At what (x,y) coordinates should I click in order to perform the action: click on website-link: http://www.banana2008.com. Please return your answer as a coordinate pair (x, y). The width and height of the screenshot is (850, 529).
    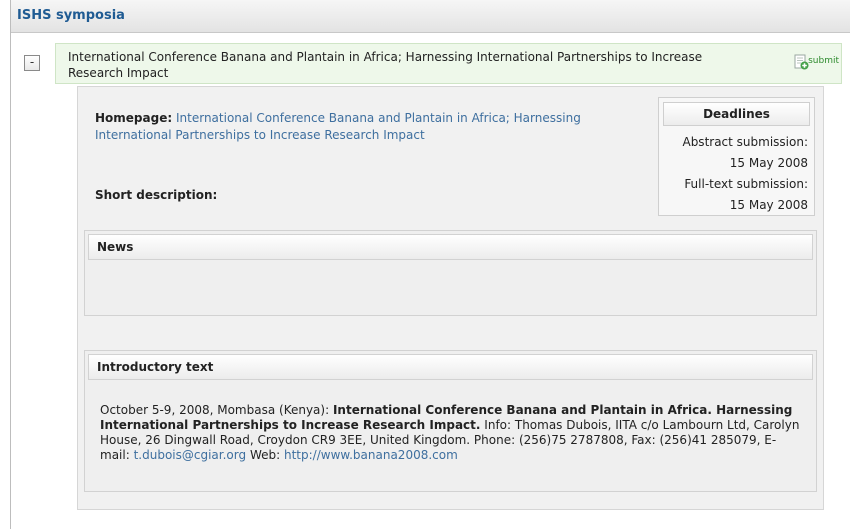
    Looking at the image, I should click on (371, 455).